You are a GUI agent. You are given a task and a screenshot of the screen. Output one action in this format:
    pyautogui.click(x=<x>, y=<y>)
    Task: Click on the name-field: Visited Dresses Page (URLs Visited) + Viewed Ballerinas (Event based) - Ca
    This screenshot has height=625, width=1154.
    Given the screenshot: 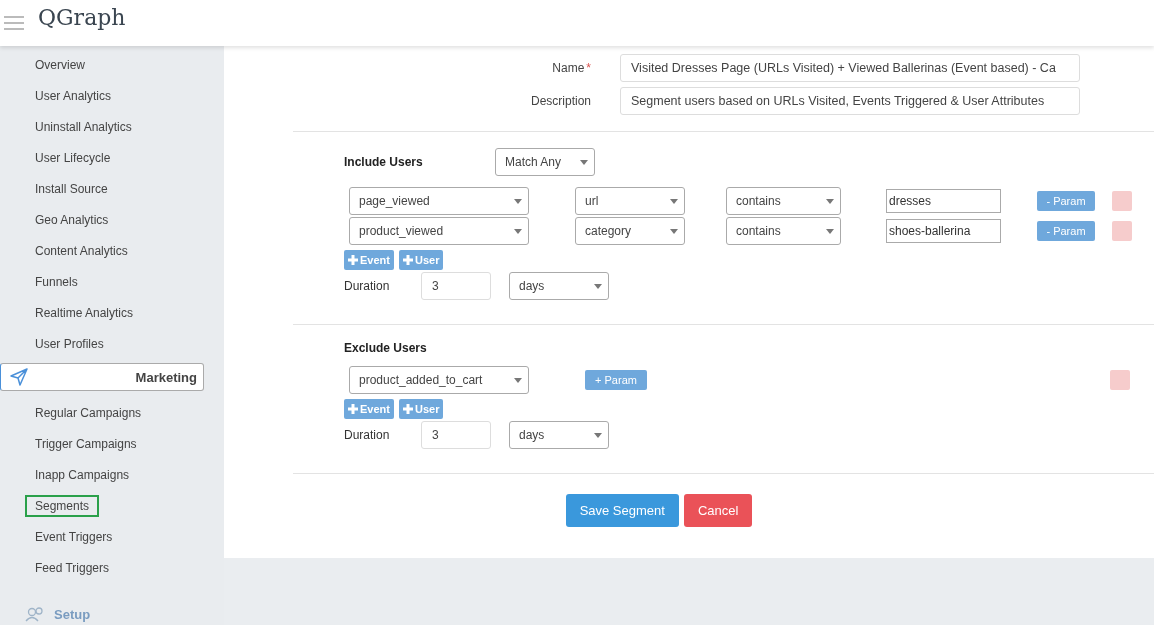 What is the action you would take?
    pyautogui.click(x=850, y=67)
    